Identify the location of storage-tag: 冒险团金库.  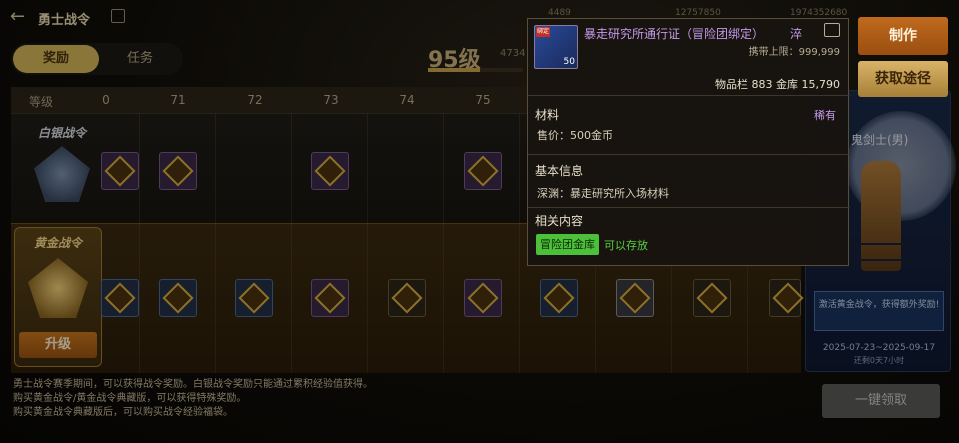
(567, 244).